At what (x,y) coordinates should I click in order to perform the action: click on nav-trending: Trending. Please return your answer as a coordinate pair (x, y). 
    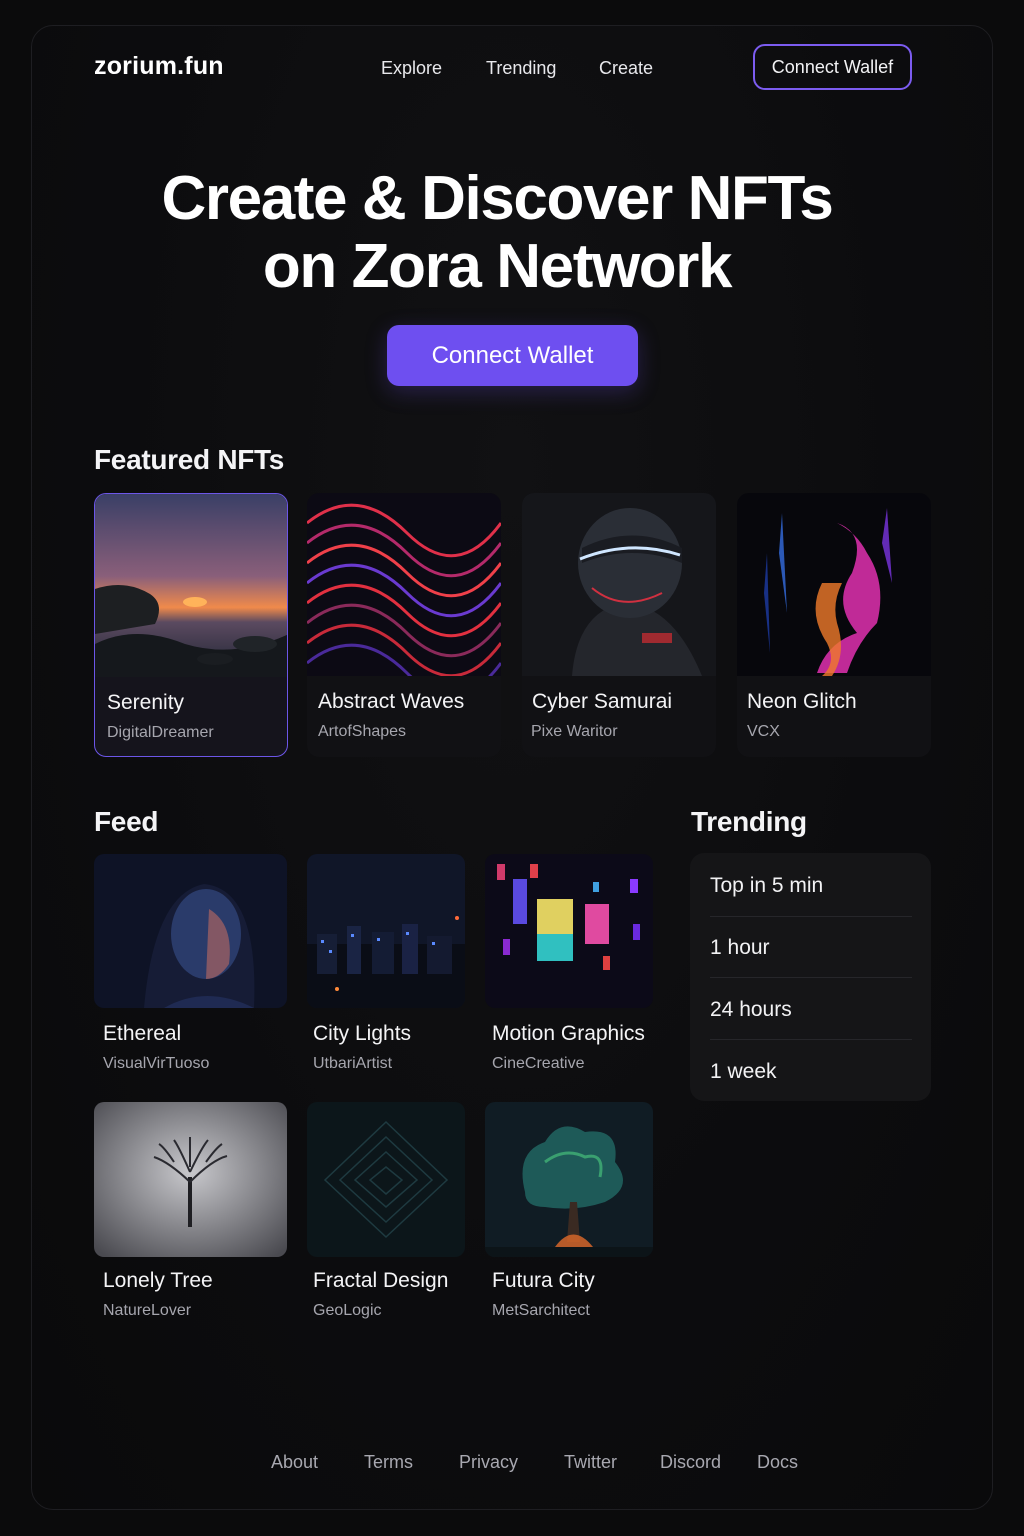
    Looking at the image, I should click on (521, 68).